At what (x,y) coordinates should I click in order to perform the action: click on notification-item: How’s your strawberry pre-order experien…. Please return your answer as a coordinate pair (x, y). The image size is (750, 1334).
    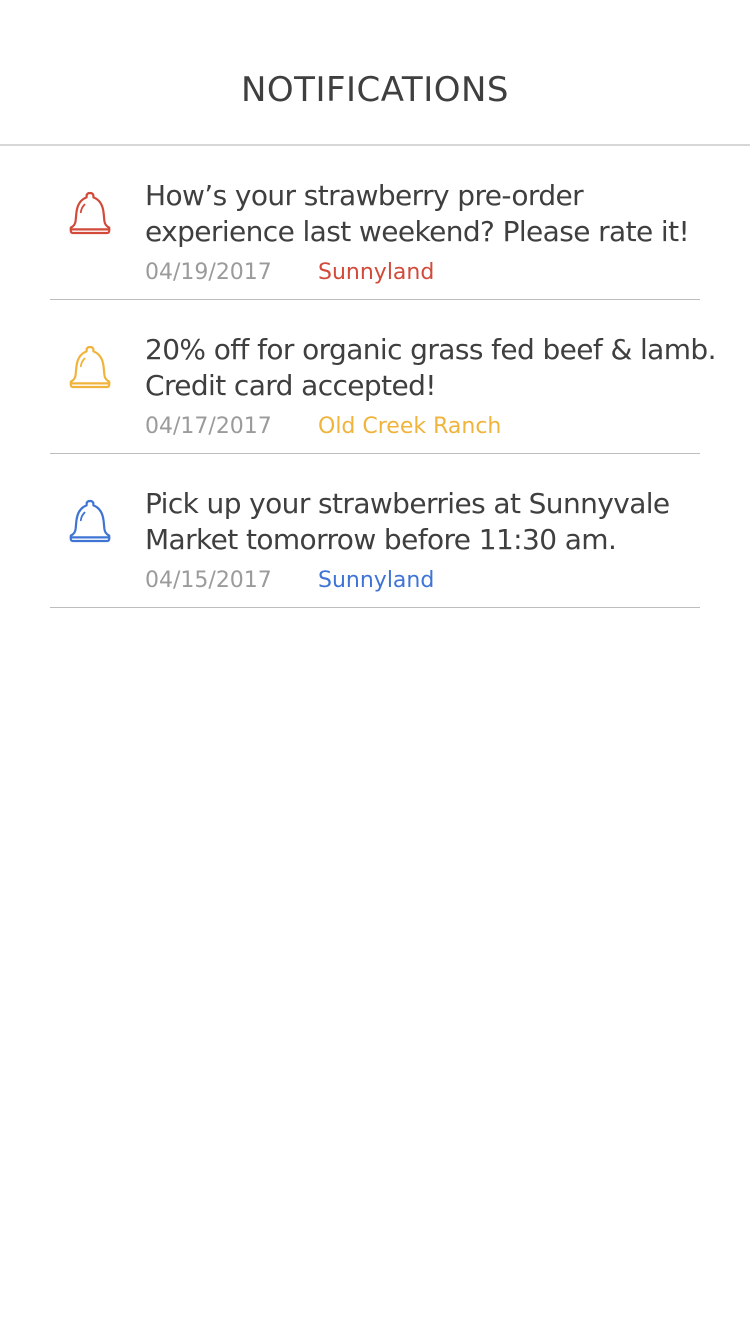
    Looking at the image, I should click on (375, 223).